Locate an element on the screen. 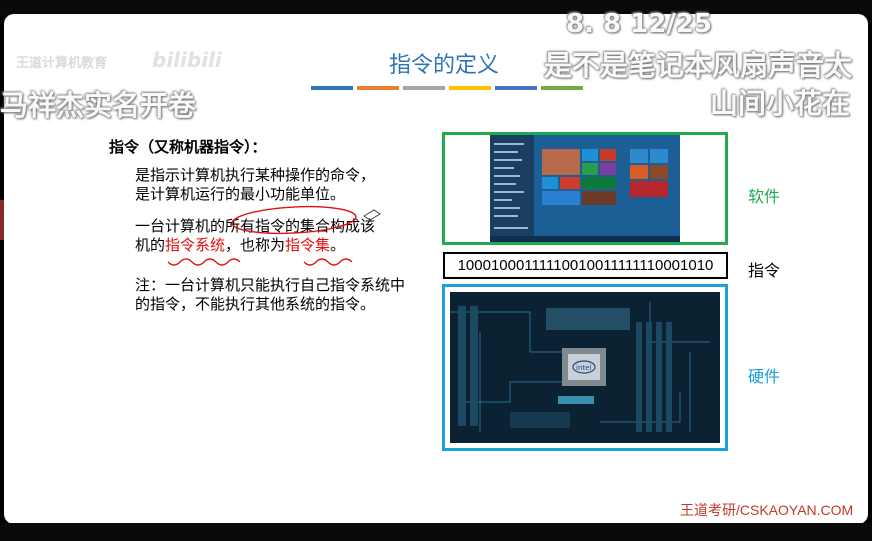 The image size is (872, 541). software-label: 软件 is located at coordinates (764, 196).